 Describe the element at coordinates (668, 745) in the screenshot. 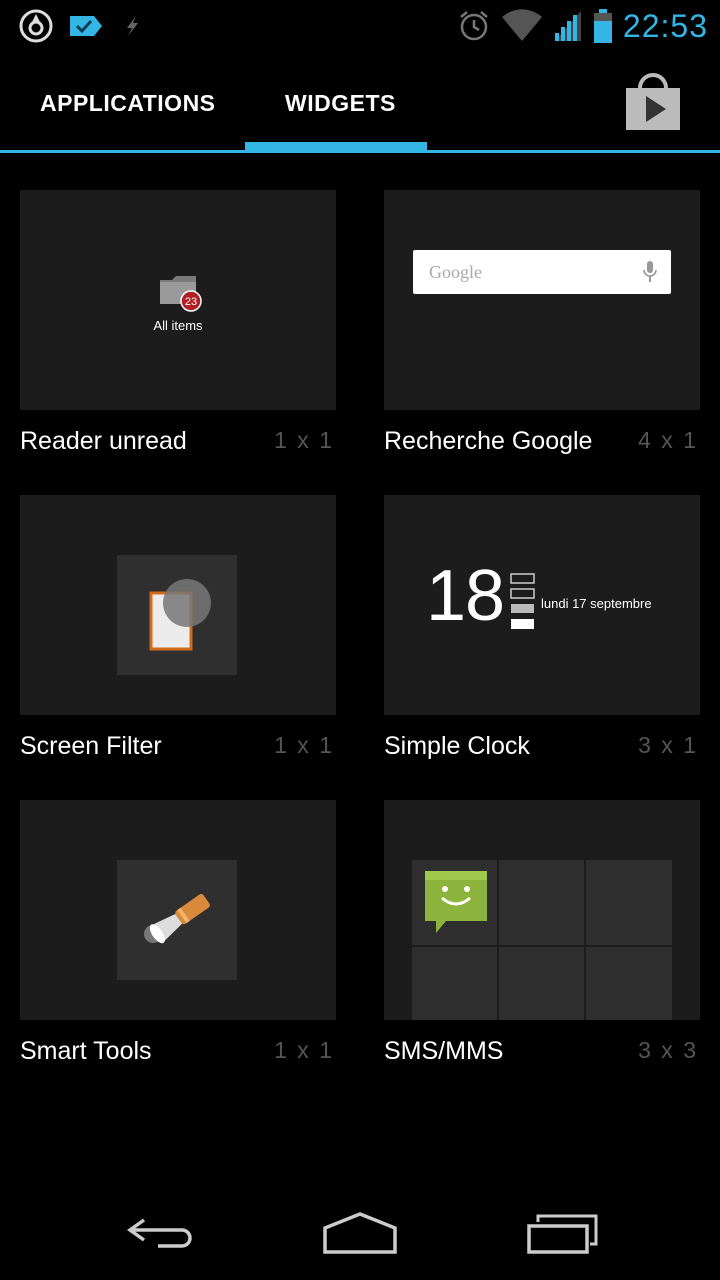

I see `widget-size: 3 x 1` at that location.